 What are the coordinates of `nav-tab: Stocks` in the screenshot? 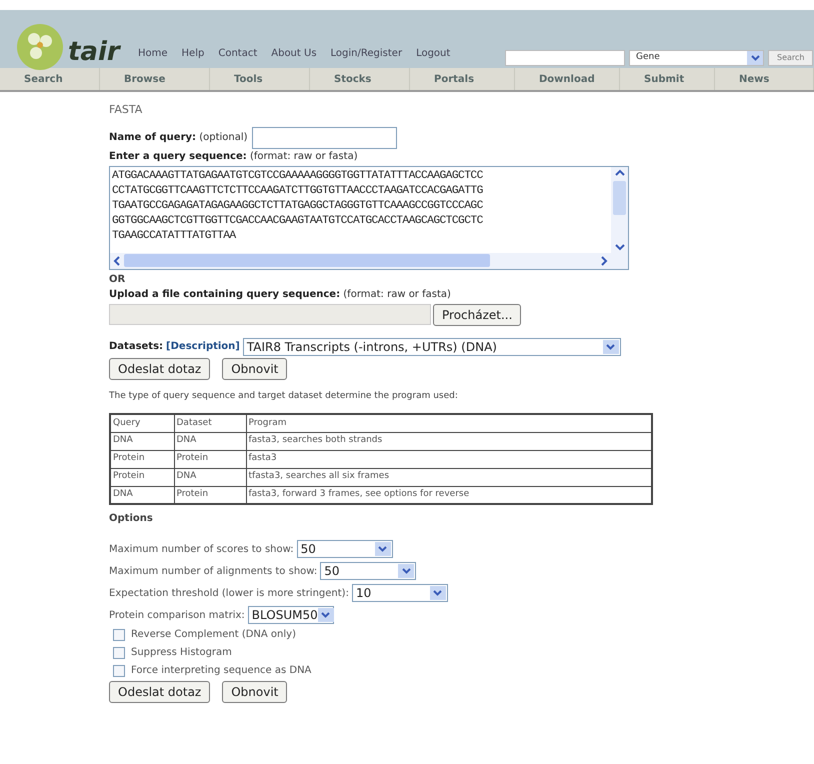 It's located at (360, 79).